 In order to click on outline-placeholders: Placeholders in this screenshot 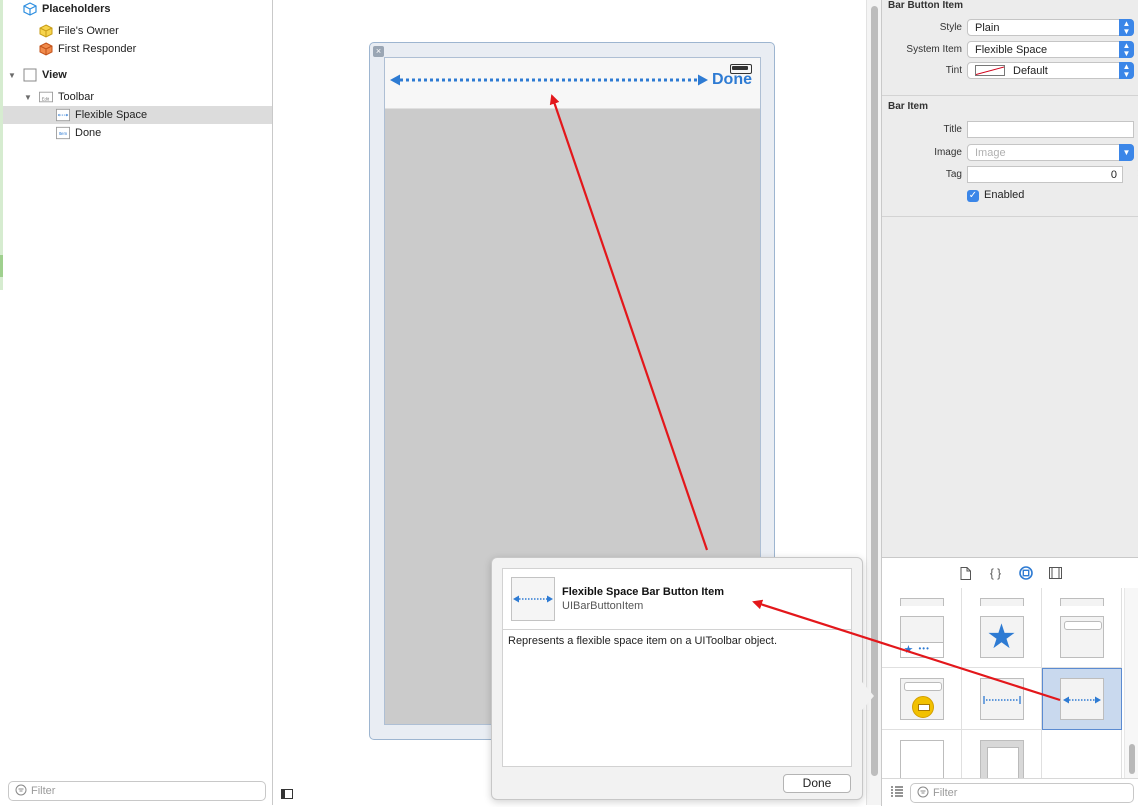, I will do `click(137, 9)`.